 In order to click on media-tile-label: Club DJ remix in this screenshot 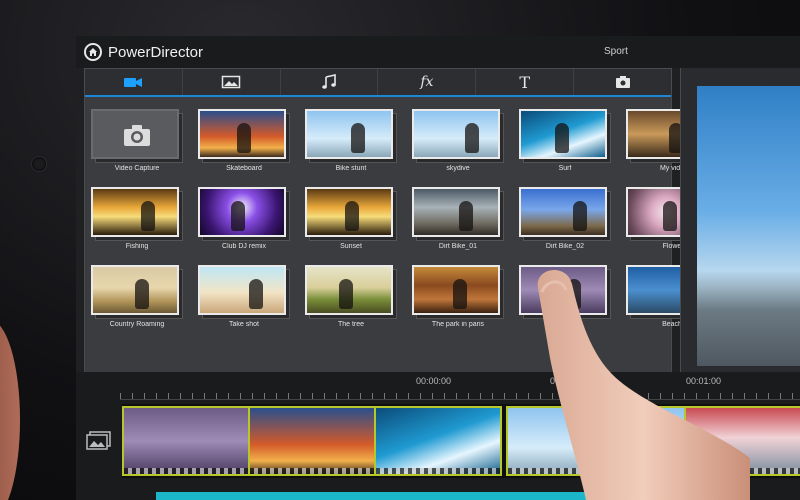, I will do `click(244, 246)`.